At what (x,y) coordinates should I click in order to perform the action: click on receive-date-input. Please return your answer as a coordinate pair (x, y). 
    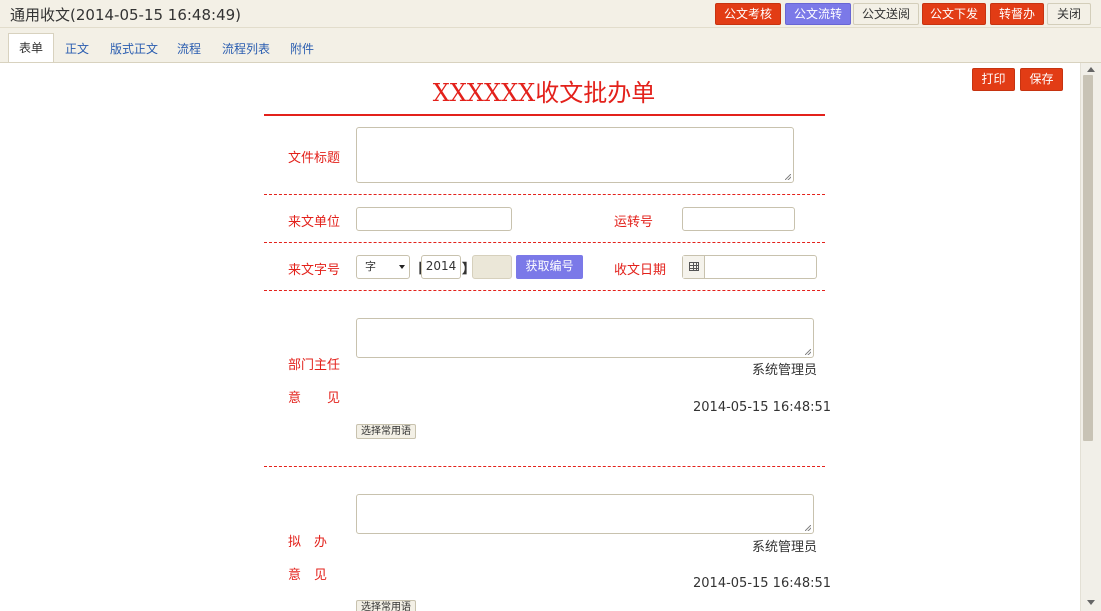
    Looking at the image, I should click on (749, 267).